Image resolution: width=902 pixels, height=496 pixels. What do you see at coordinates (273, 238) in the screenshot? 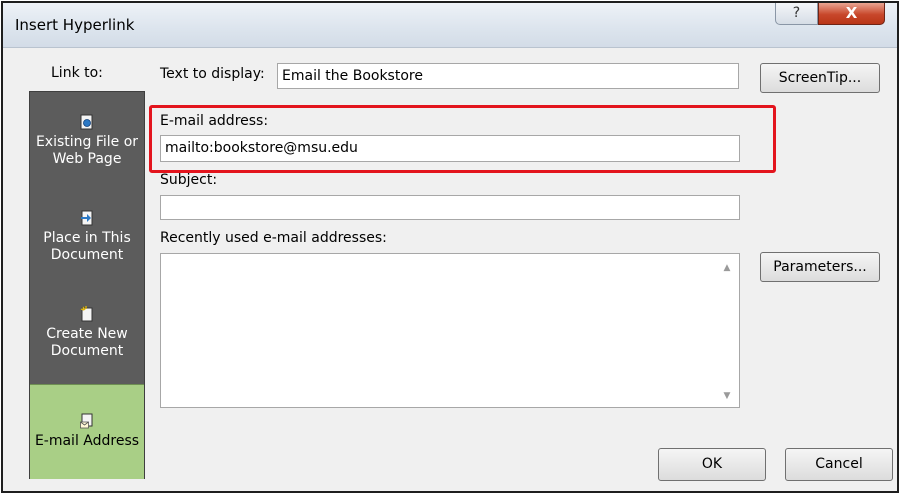
I see `recent-addresses-label: Recently used e-mail addresses:` at bounding box center [273, 238].